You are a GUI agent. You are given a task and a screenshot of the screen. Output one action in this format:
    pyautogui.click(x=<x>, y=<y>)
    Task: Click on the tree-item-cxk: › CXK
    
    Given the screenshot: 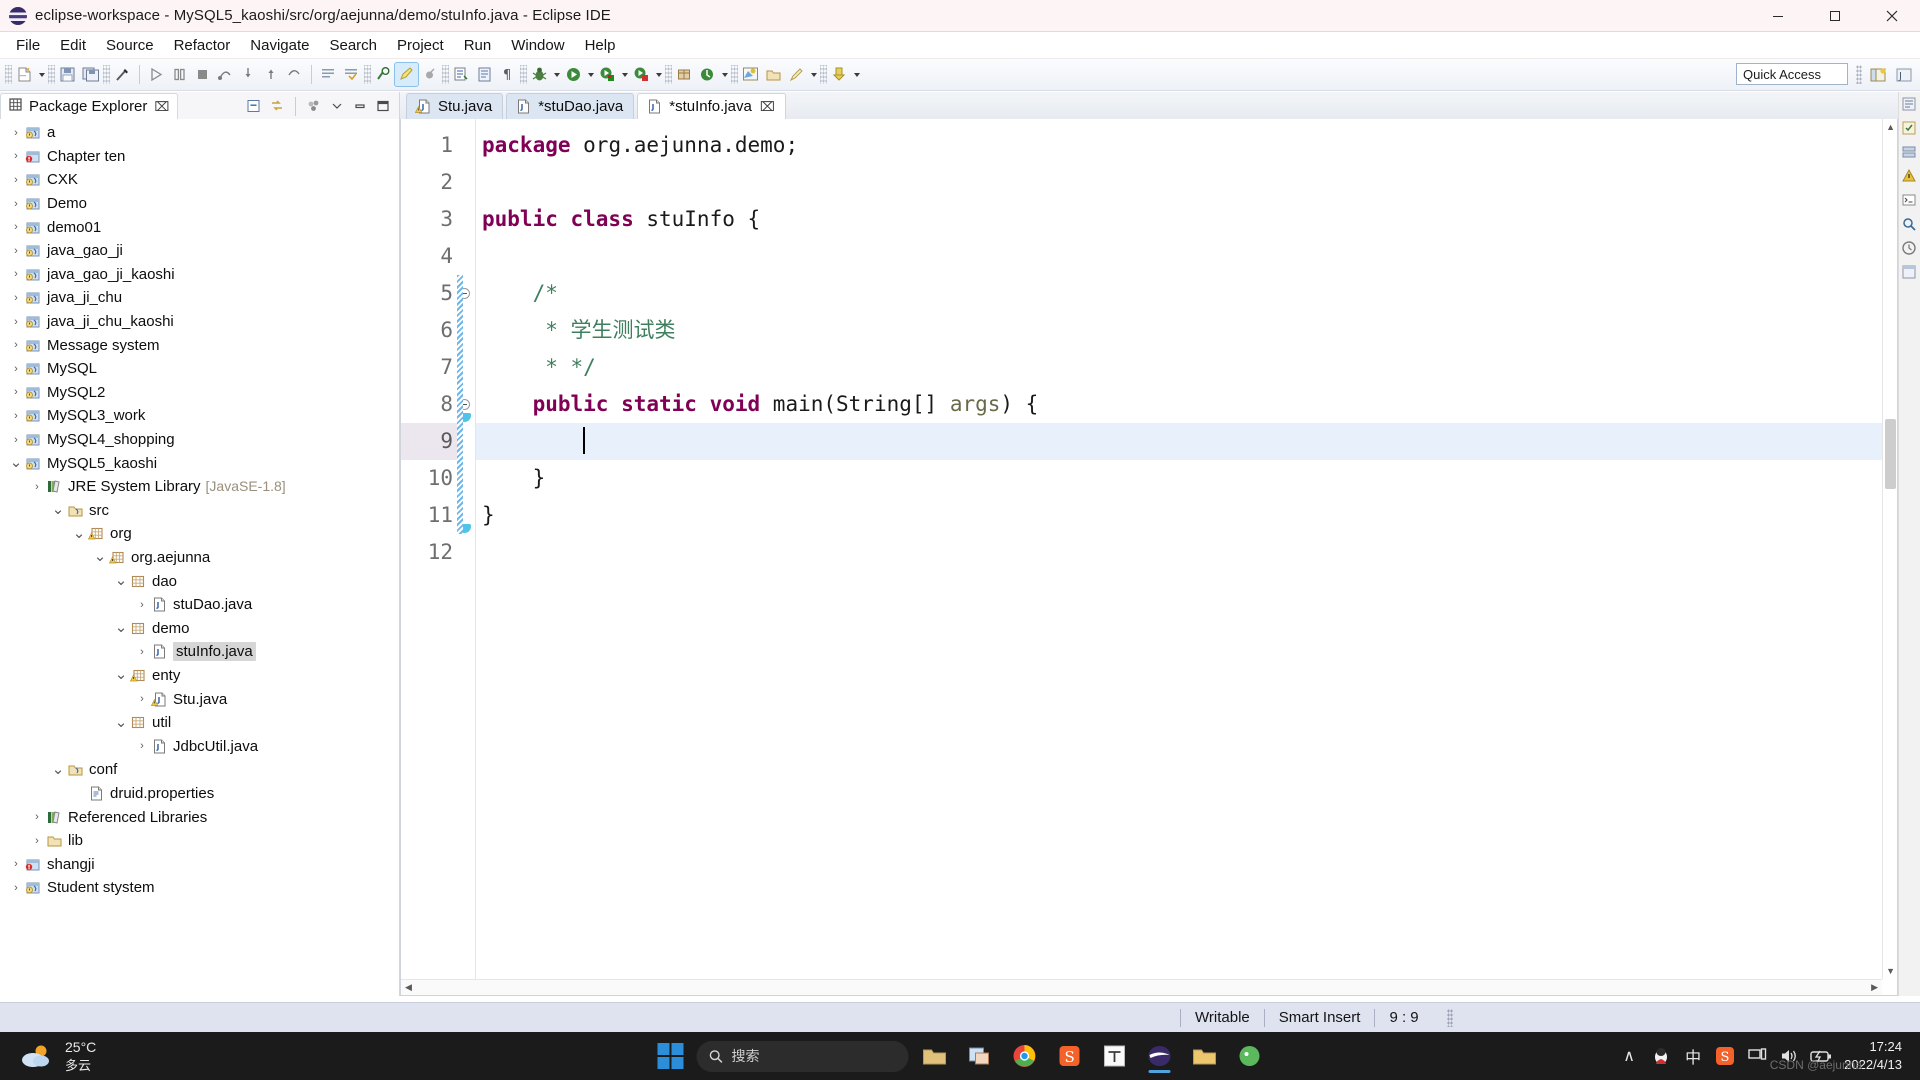 What is the action you would take?
    pyautogui.click(x=199, y=180)
    